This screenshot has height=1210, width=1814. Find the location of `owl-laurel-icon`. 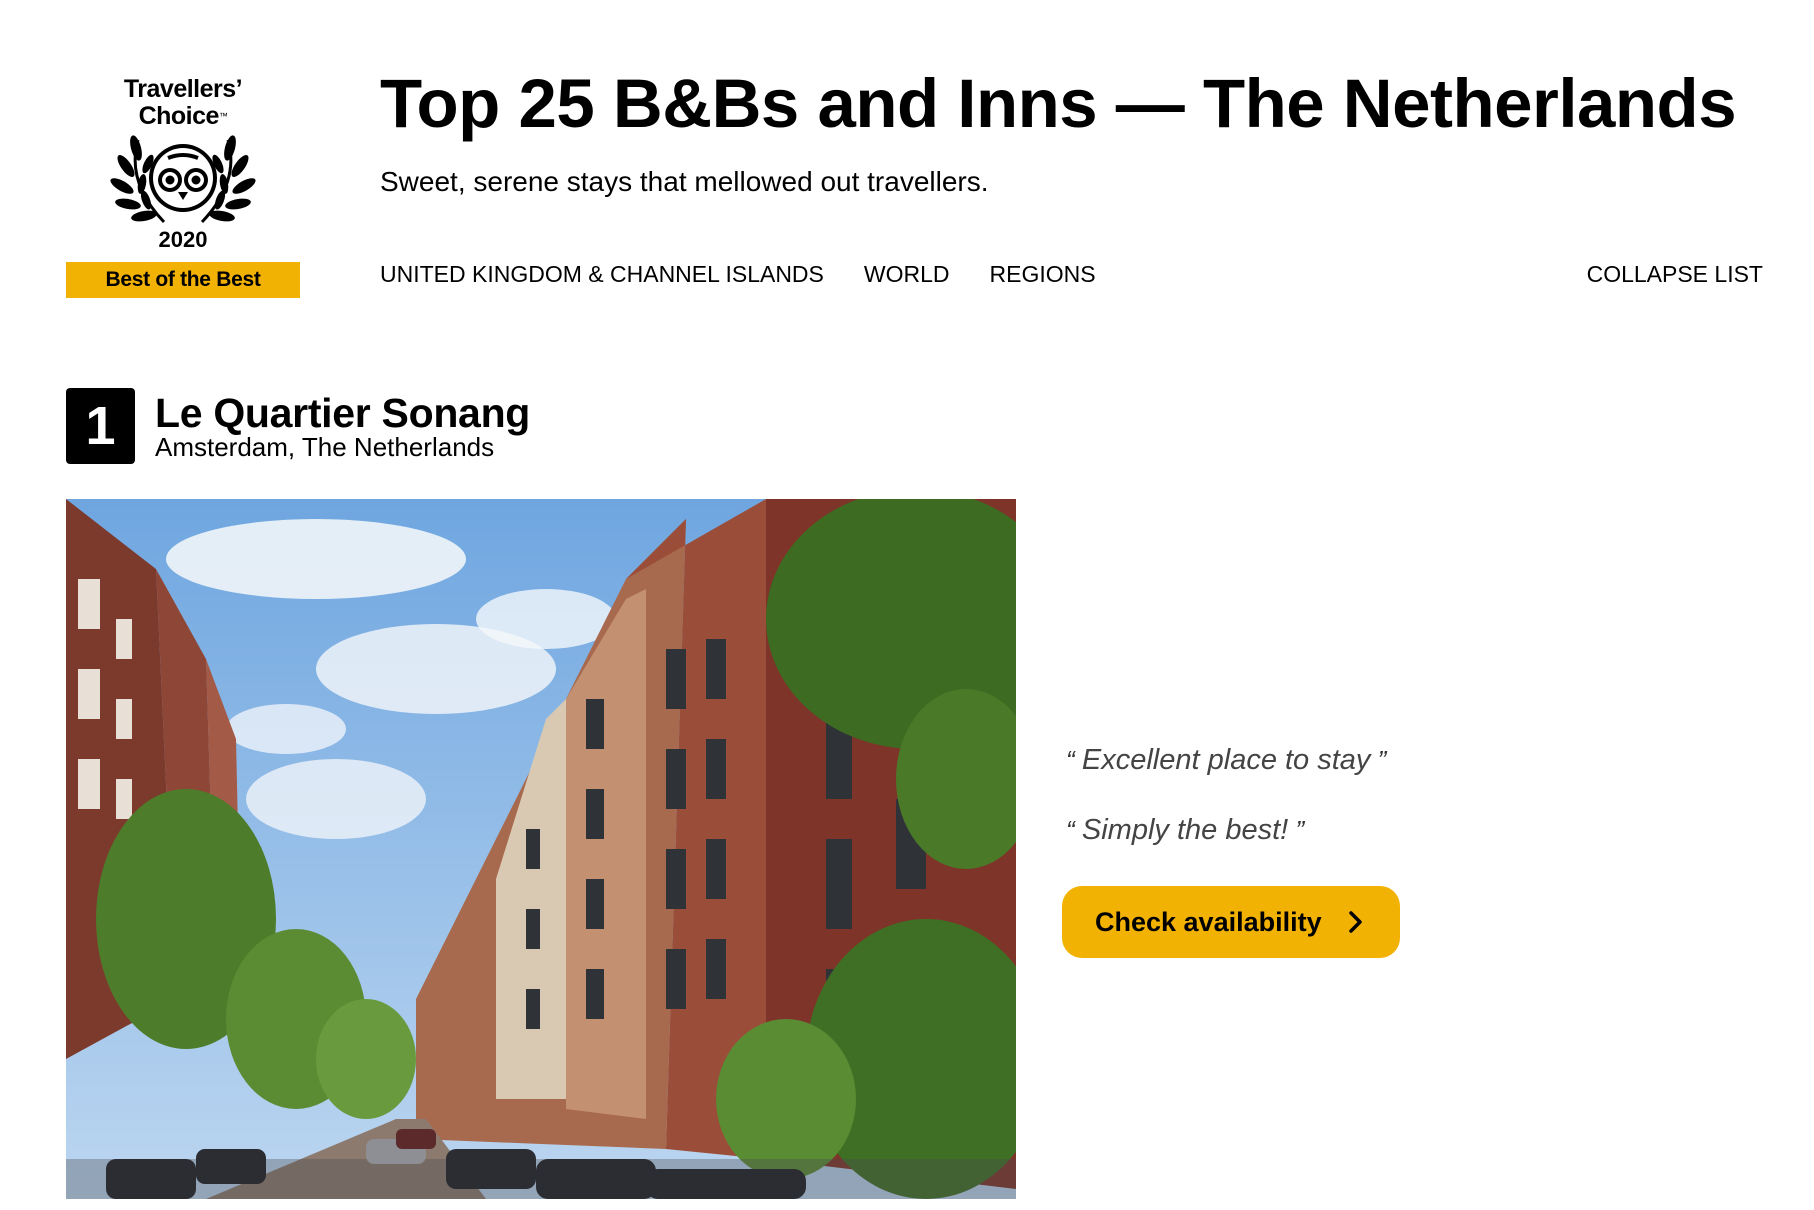

owl-laurel-icon is located at coordinates (183, 182).